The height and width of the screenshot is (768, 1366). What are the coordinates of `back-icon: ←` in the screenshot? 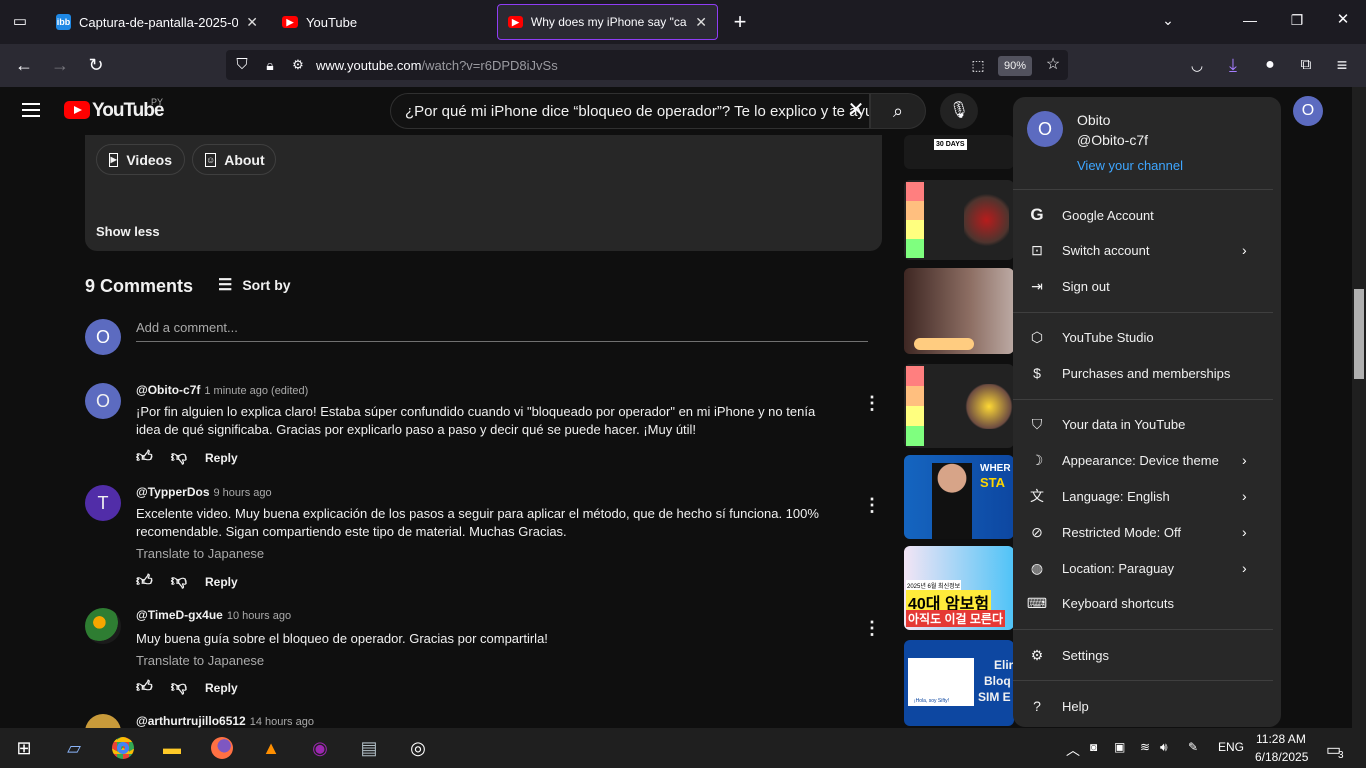 It's located at (24, 65).